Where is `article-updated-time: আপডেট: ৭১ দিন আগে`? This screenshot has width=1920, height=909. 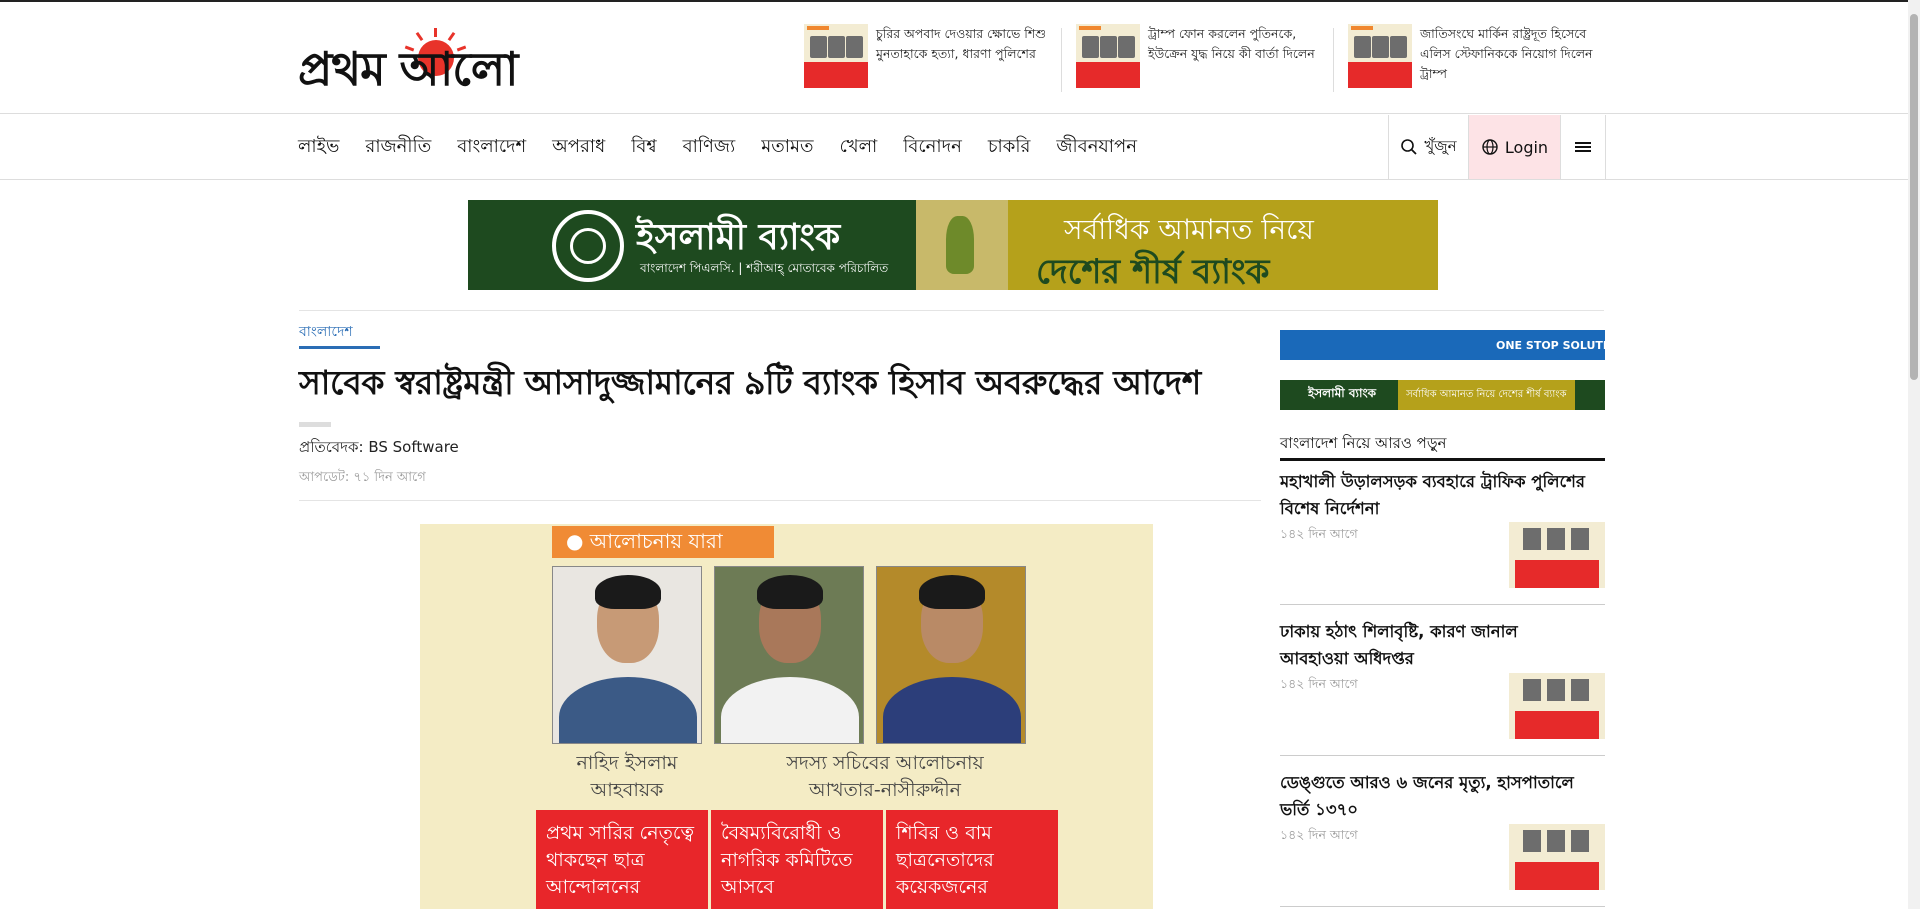
article-updated-time: আপডেট: ৭১ দিন আগে is located at coordinates (362, 477).